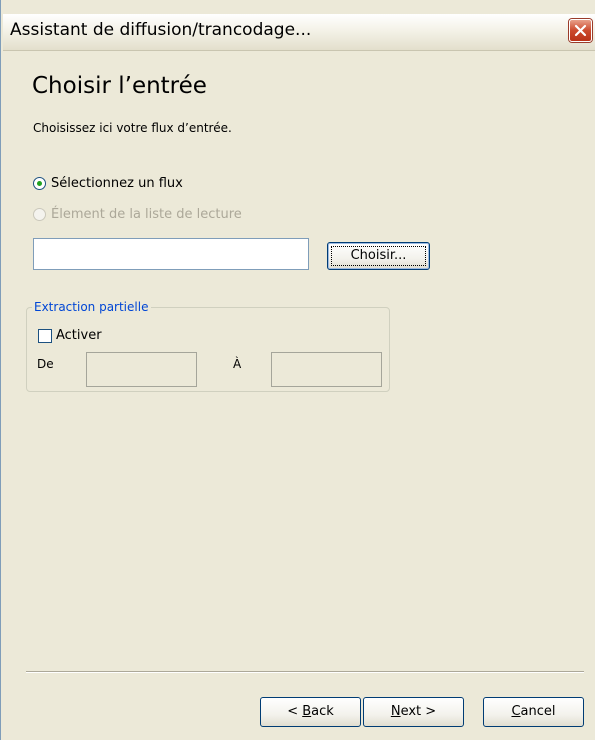  Describe the element at coordinates (307, 711) in the screenshot. I see `back-button-mnemonic: B` at that location.